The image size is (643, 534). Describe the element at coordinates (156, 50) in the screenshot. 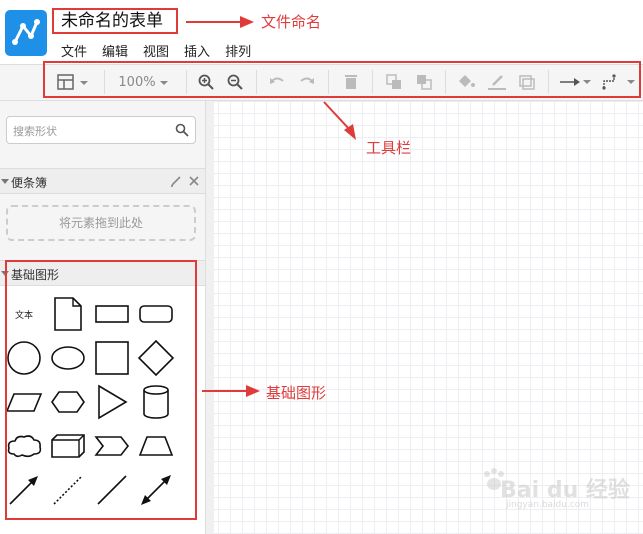

I see `menu-view: 视图` at that location.